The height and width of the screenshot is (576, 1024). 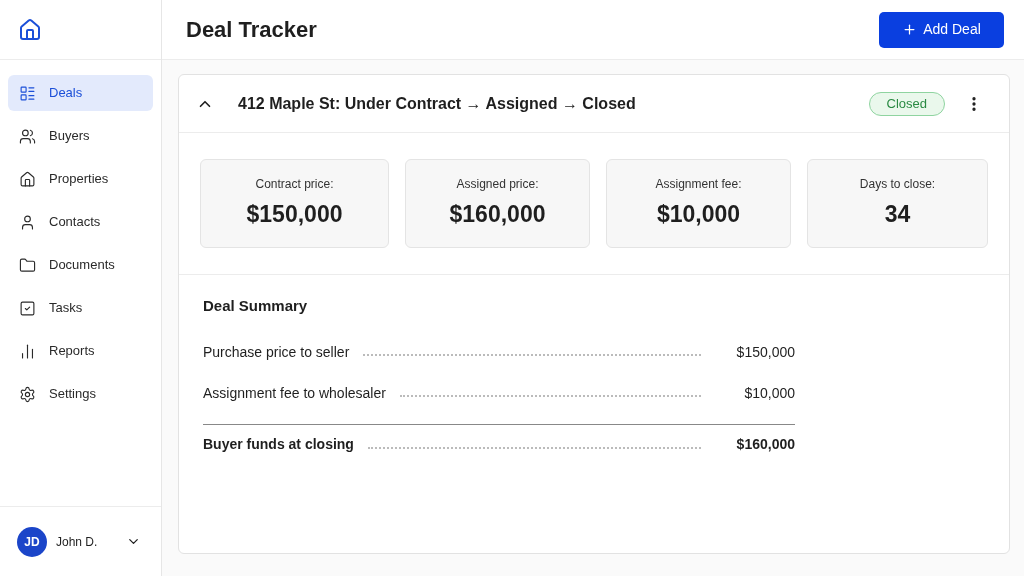 I want to click on sidebar-item: Buyers, so click(x=80, y=136).